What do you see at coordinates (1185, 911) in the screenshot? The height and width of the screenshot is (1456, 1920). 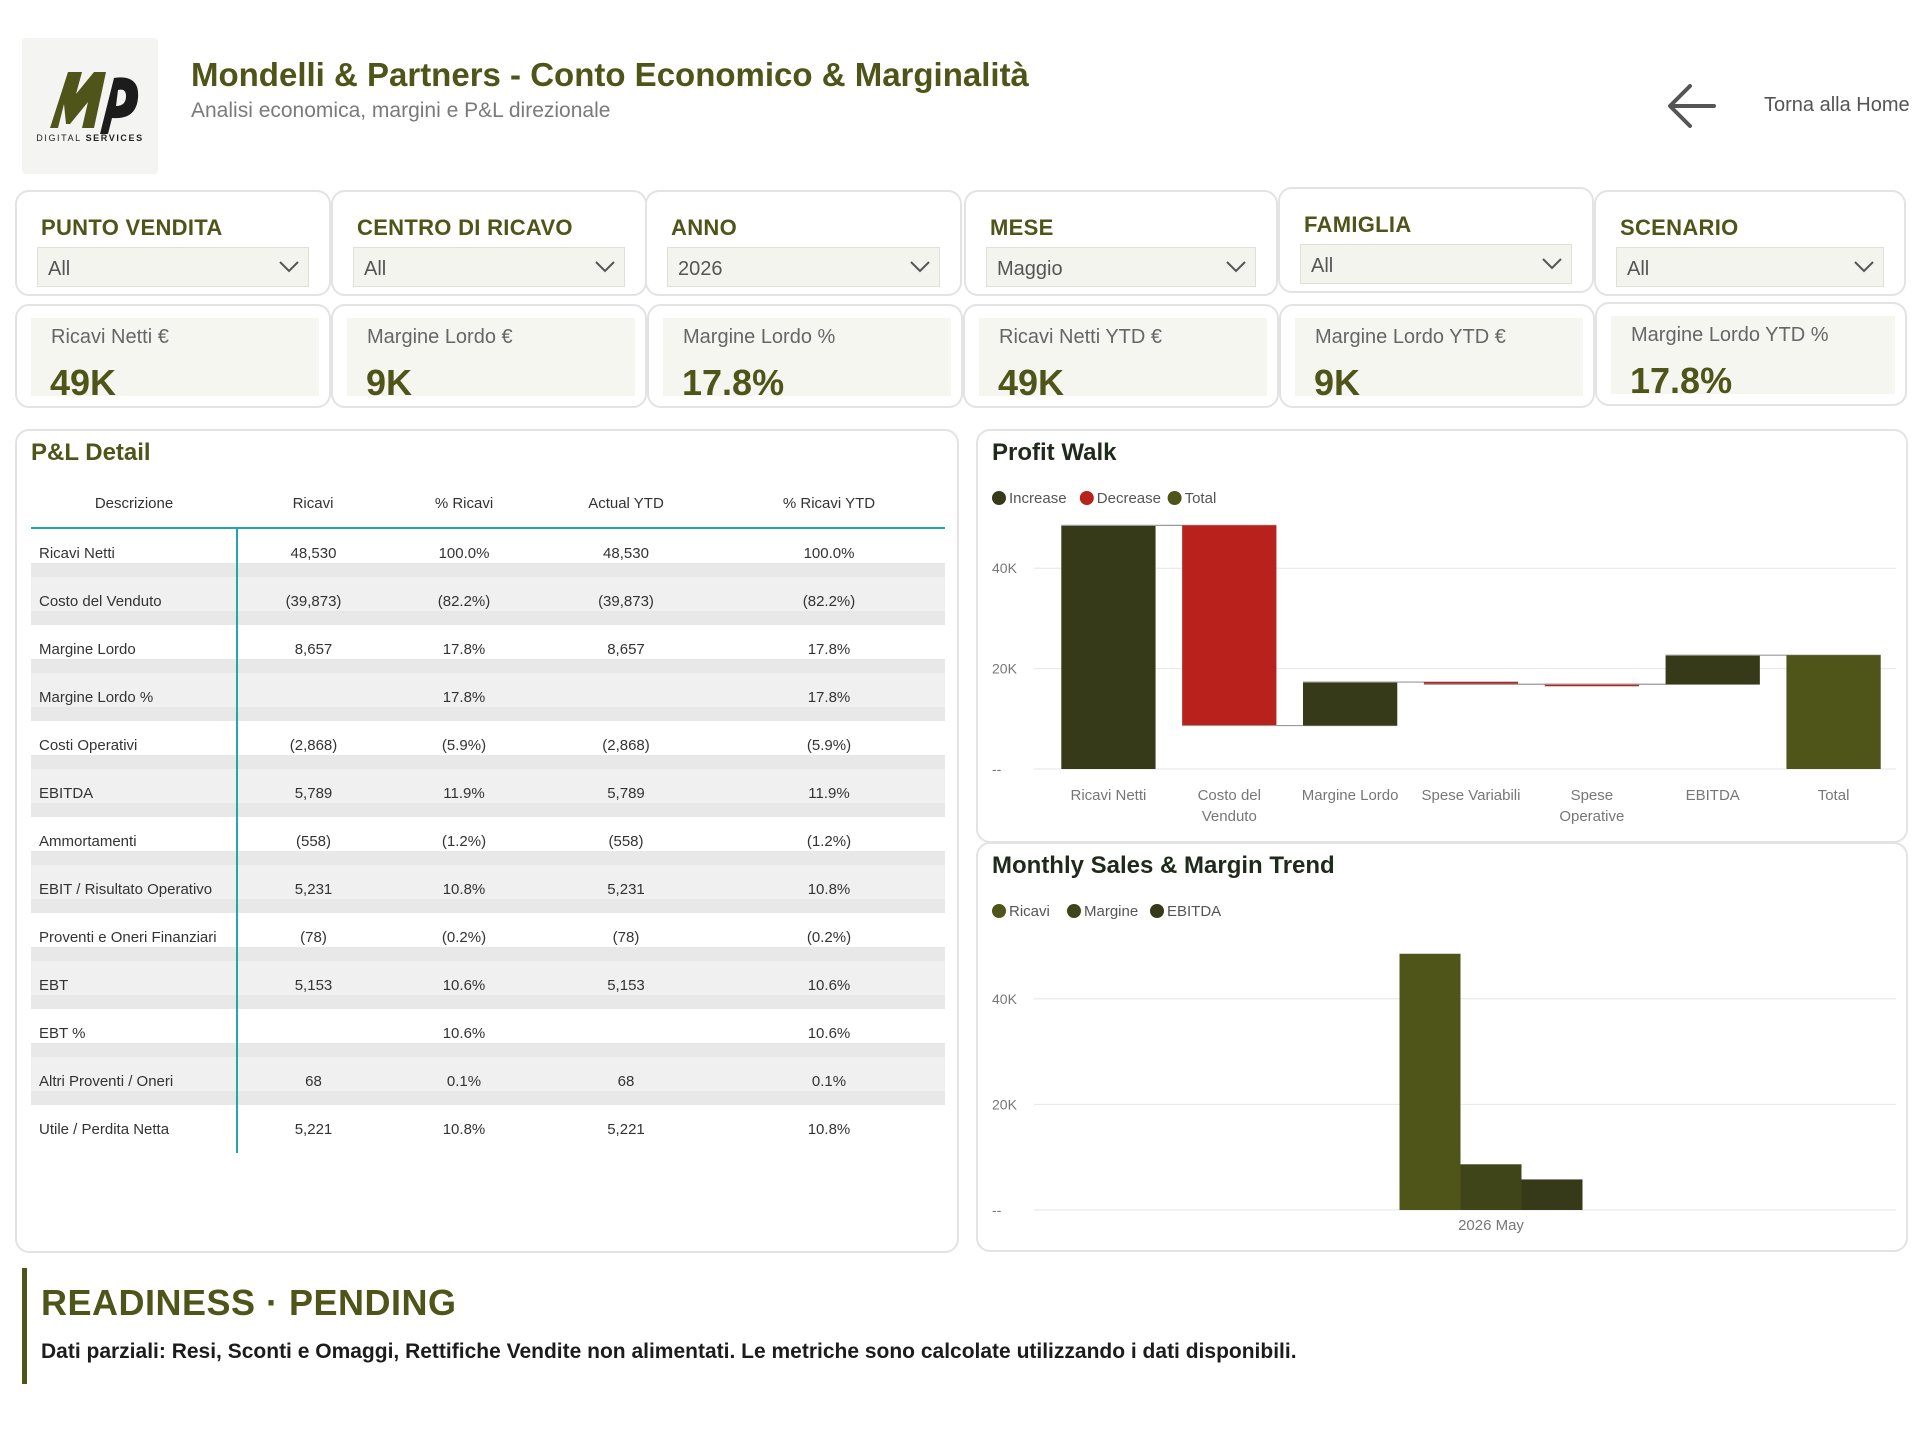 I see `legend-item: EBITDA` at bounding box center [1185, 911].